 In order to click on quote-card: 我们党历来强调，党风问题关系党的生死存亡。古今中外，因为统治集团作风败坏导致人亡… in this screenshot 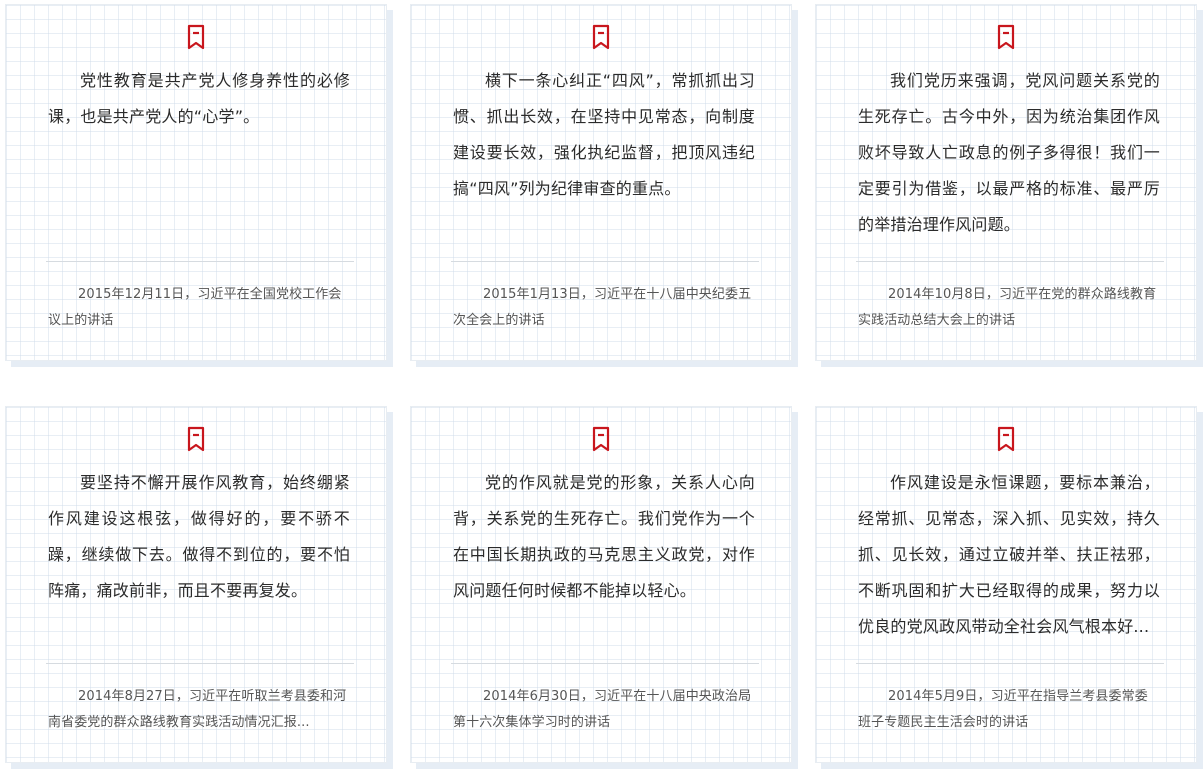, I will do `click(1006, 182)`.